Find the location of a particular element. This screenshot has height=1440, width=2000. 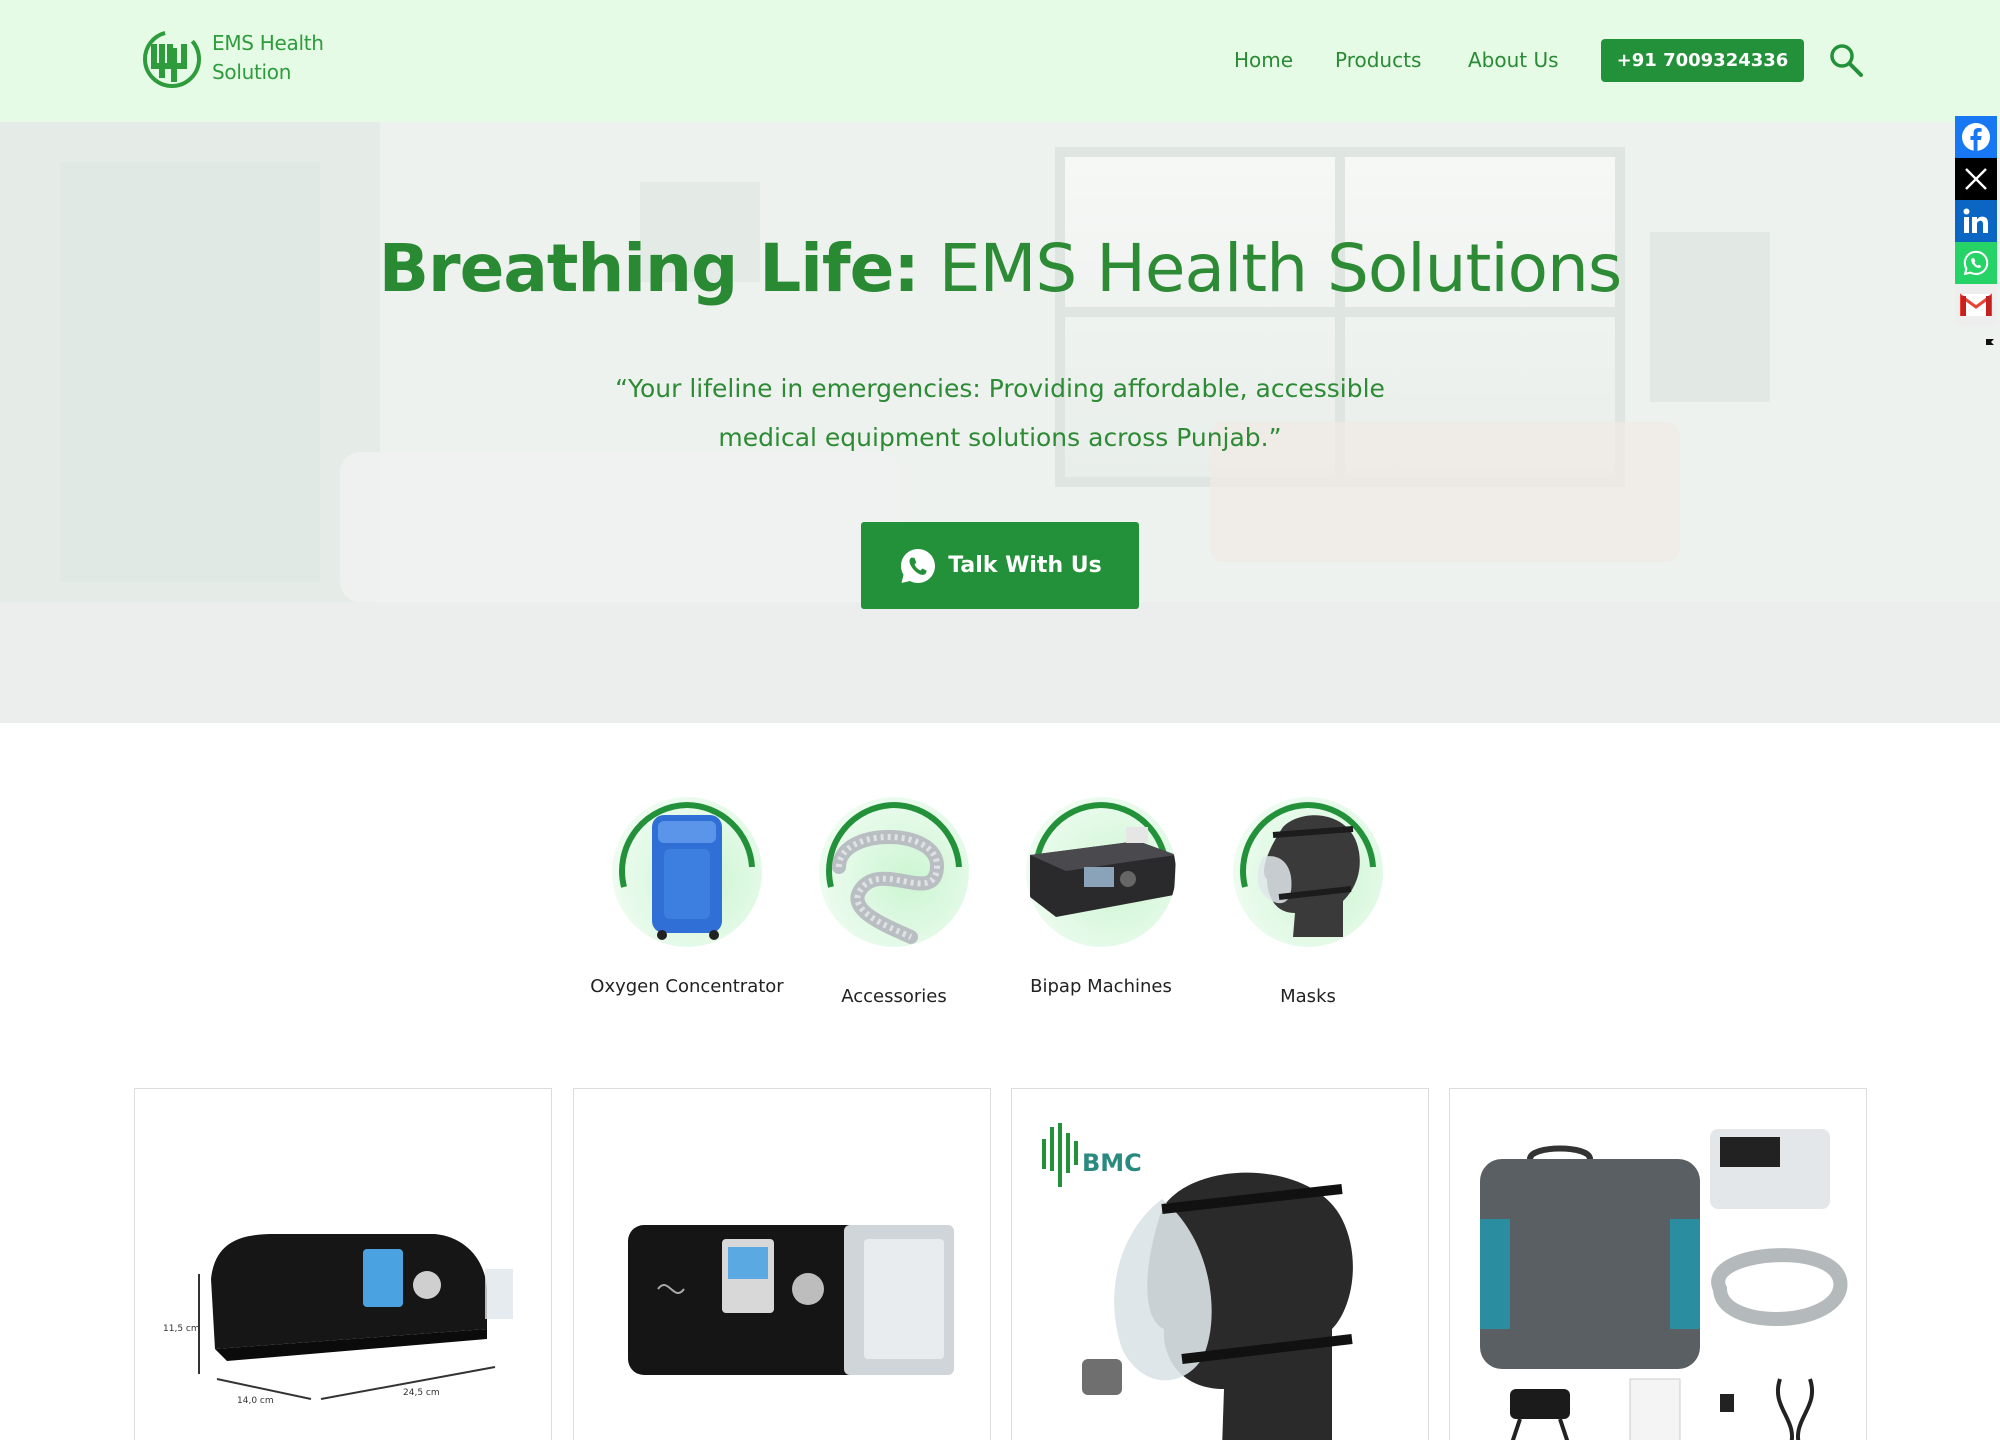

hero-title-bold: Breathing Life: is located at coordinates (649, 268).